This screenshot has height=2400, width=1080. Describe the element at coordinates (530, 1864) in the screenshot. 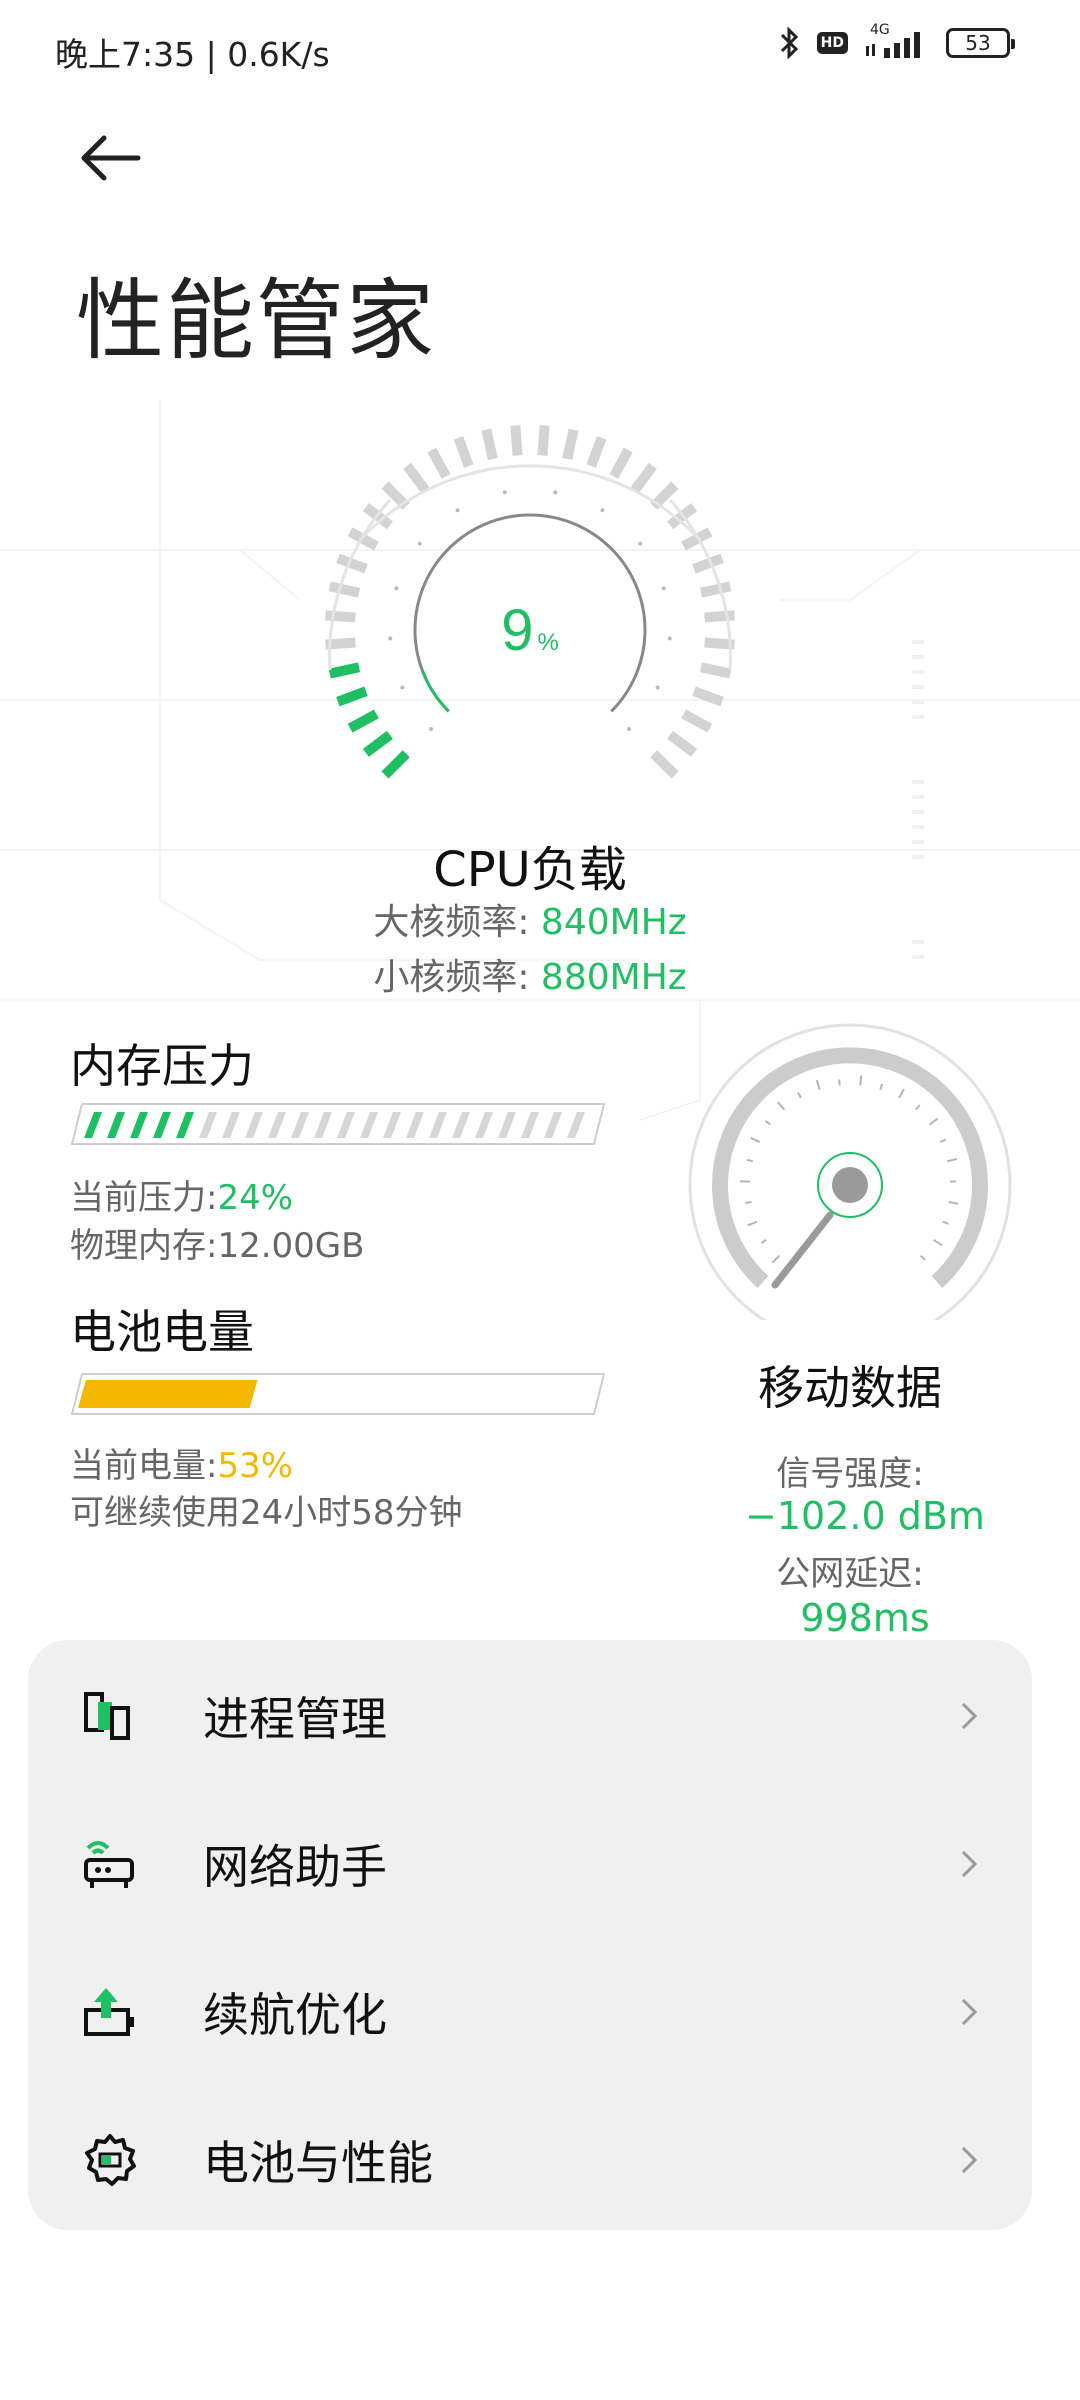

I see `menu-item-network-assistant: 网络助手` at that location.